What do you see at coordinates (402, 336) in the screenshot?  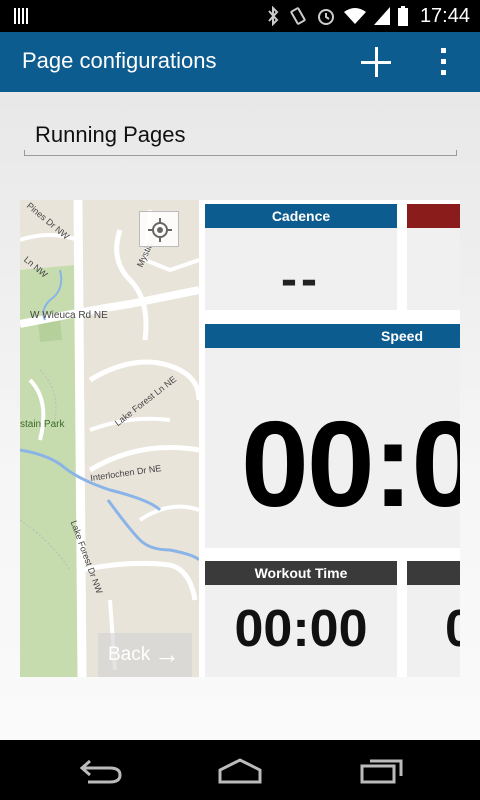 I see `speed-label: Speed` at bounding box center [402, 336].